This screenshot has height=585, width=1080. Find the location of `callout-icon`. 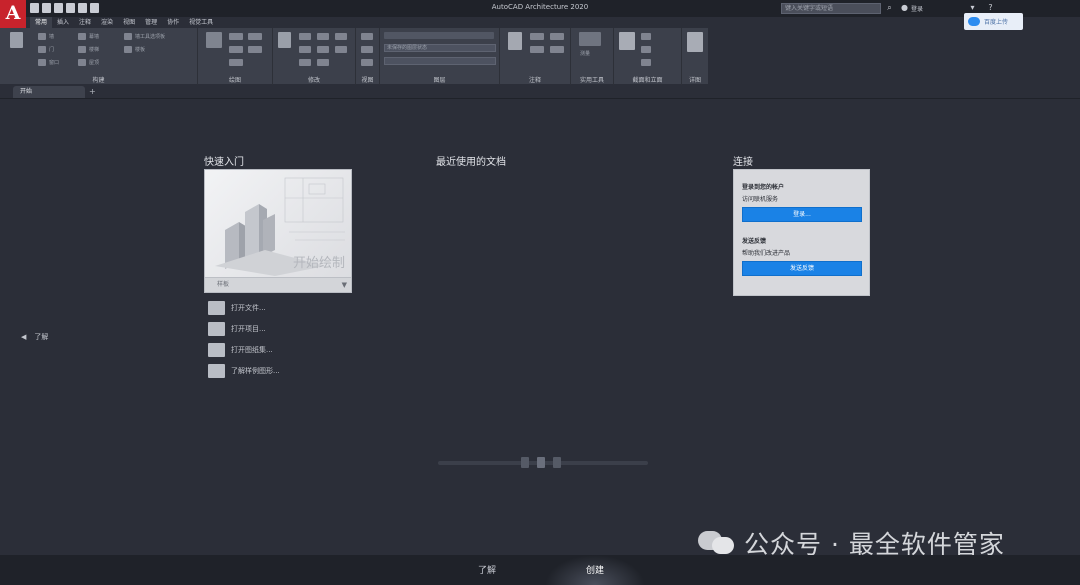

callout-icon is located at coordinates (646, 62).